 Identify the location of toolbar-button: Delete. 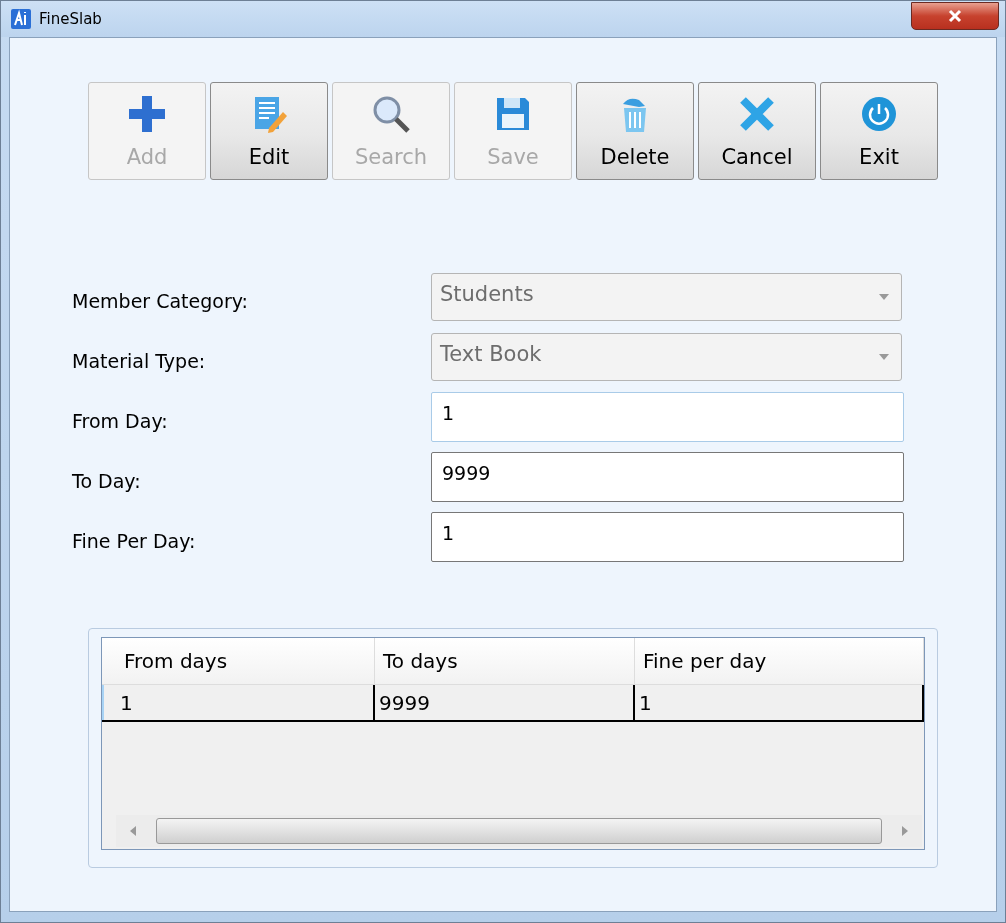
(635, 131).